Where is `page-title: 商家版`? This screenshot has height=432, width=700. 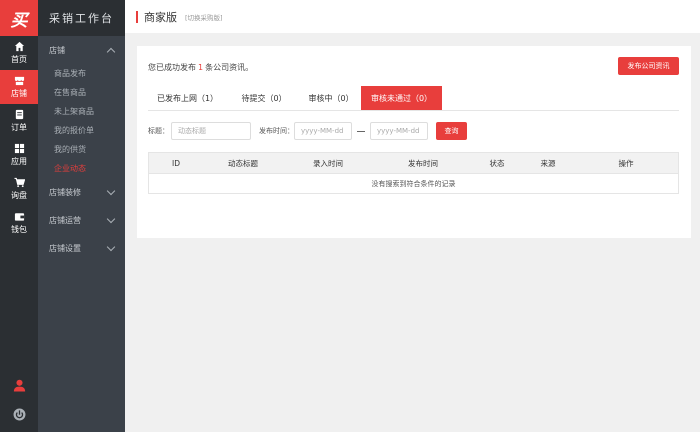
page-title: 商家版 is located at coordinates (160, 17).